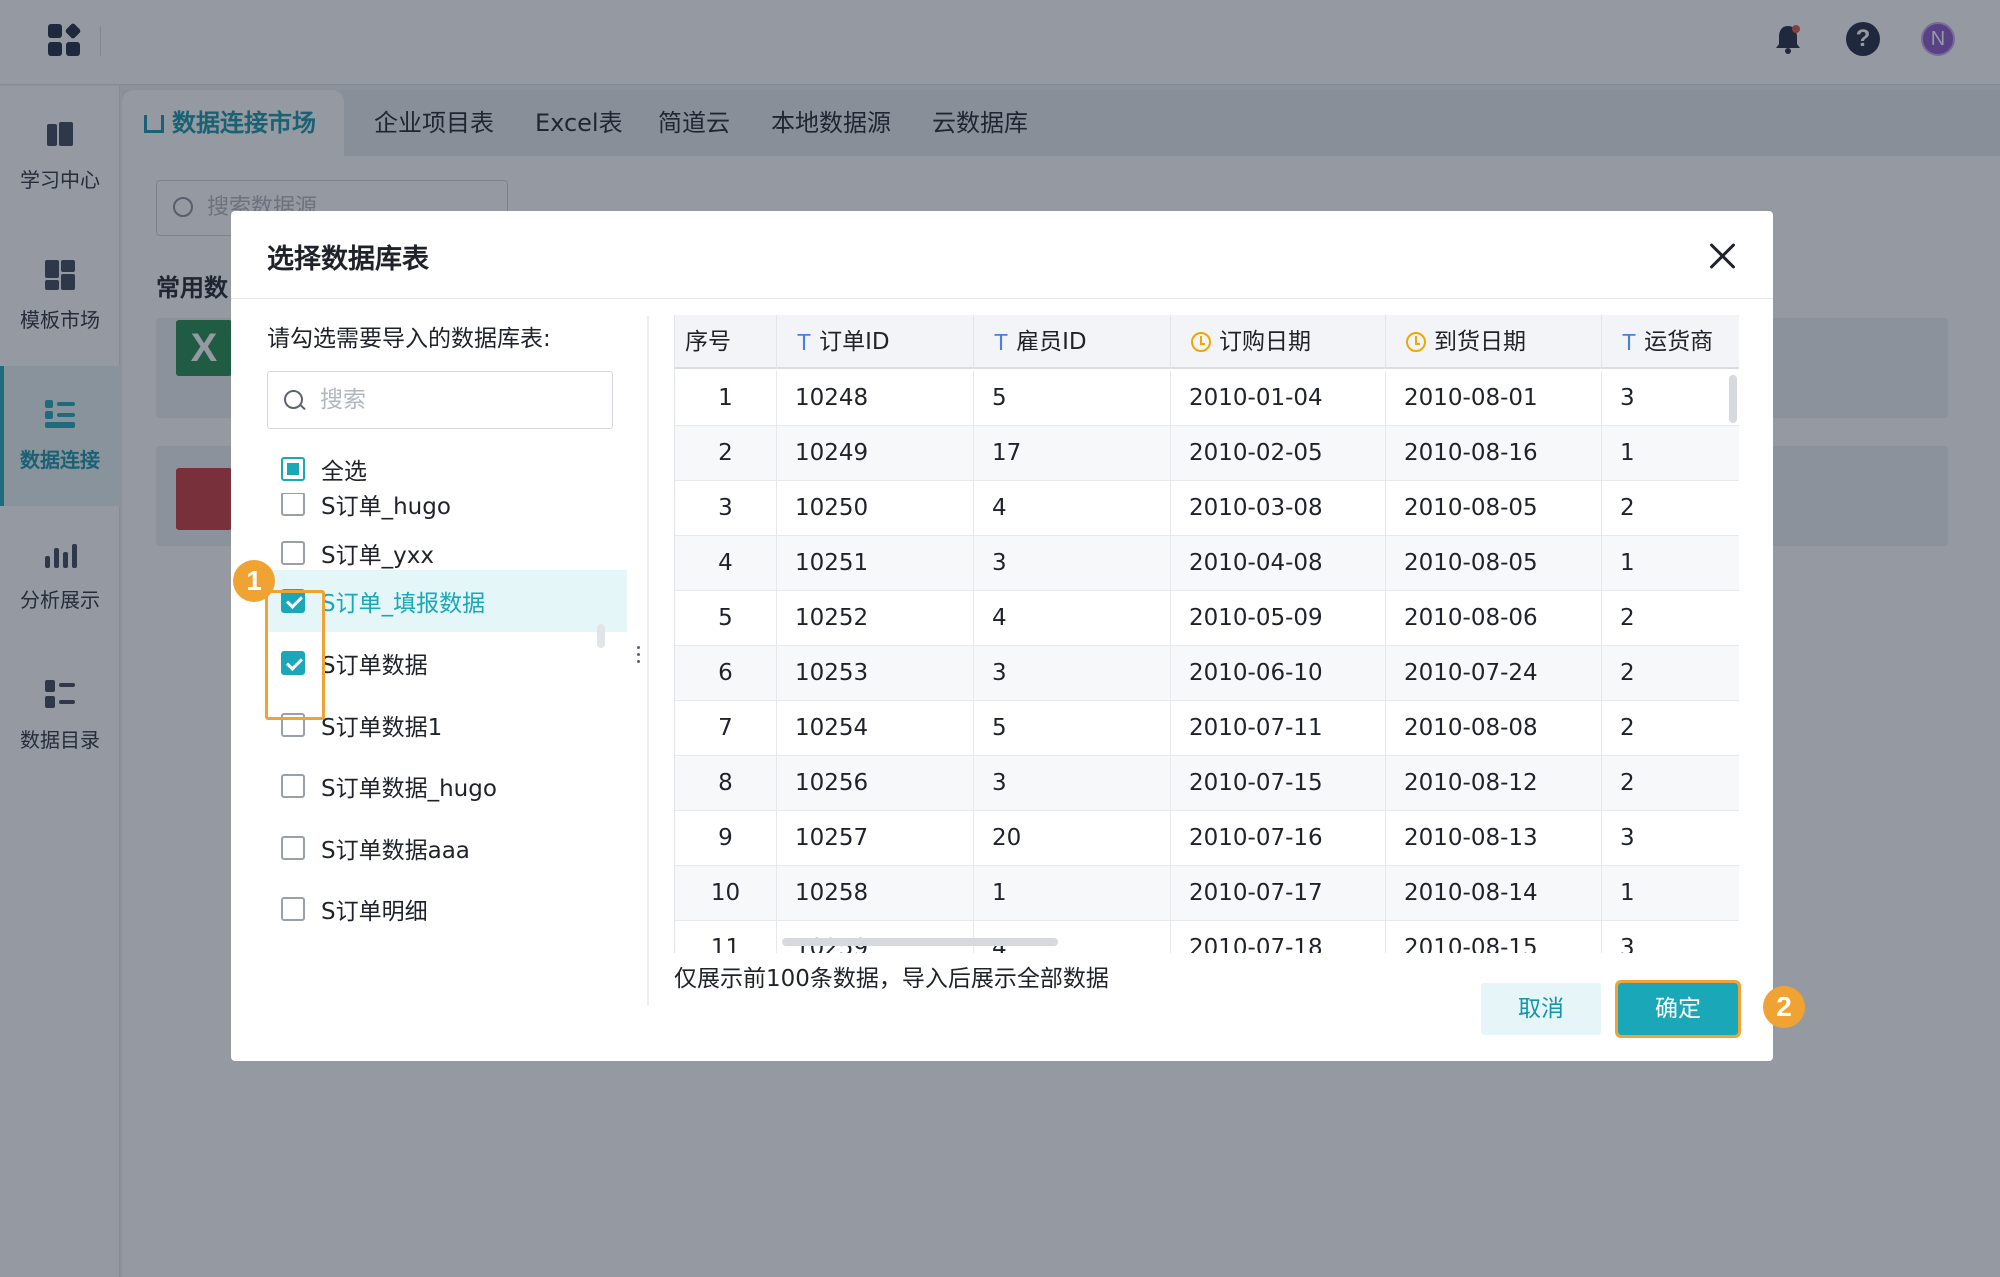  I want to click on table-row: 3 10250 4 2010-03-08 2010-08-05 2, so click(1207, 508).